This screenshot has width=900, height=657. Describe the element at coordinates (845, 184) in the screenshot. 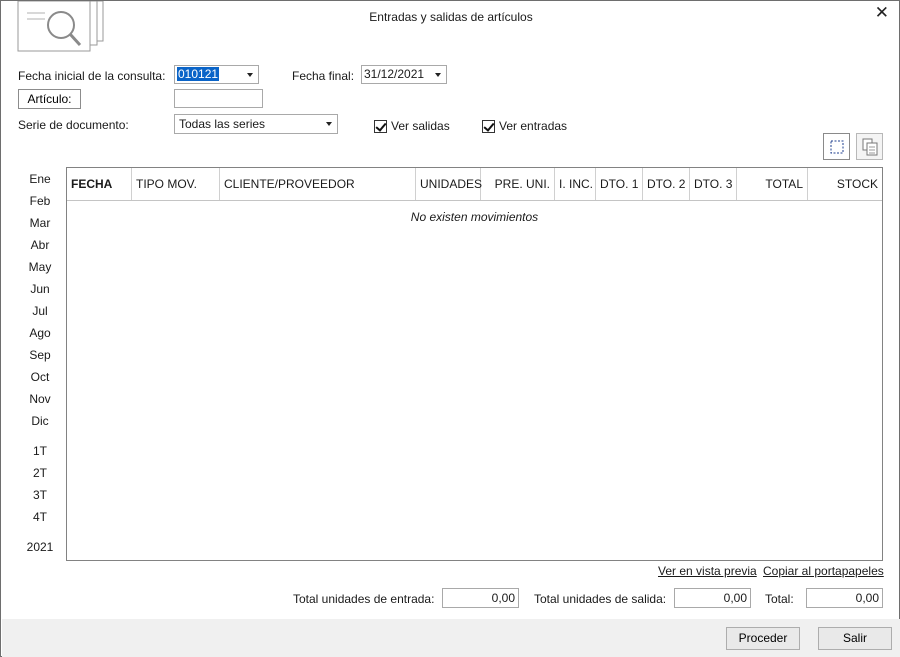

I see `col-stock: STOCK` at that location.